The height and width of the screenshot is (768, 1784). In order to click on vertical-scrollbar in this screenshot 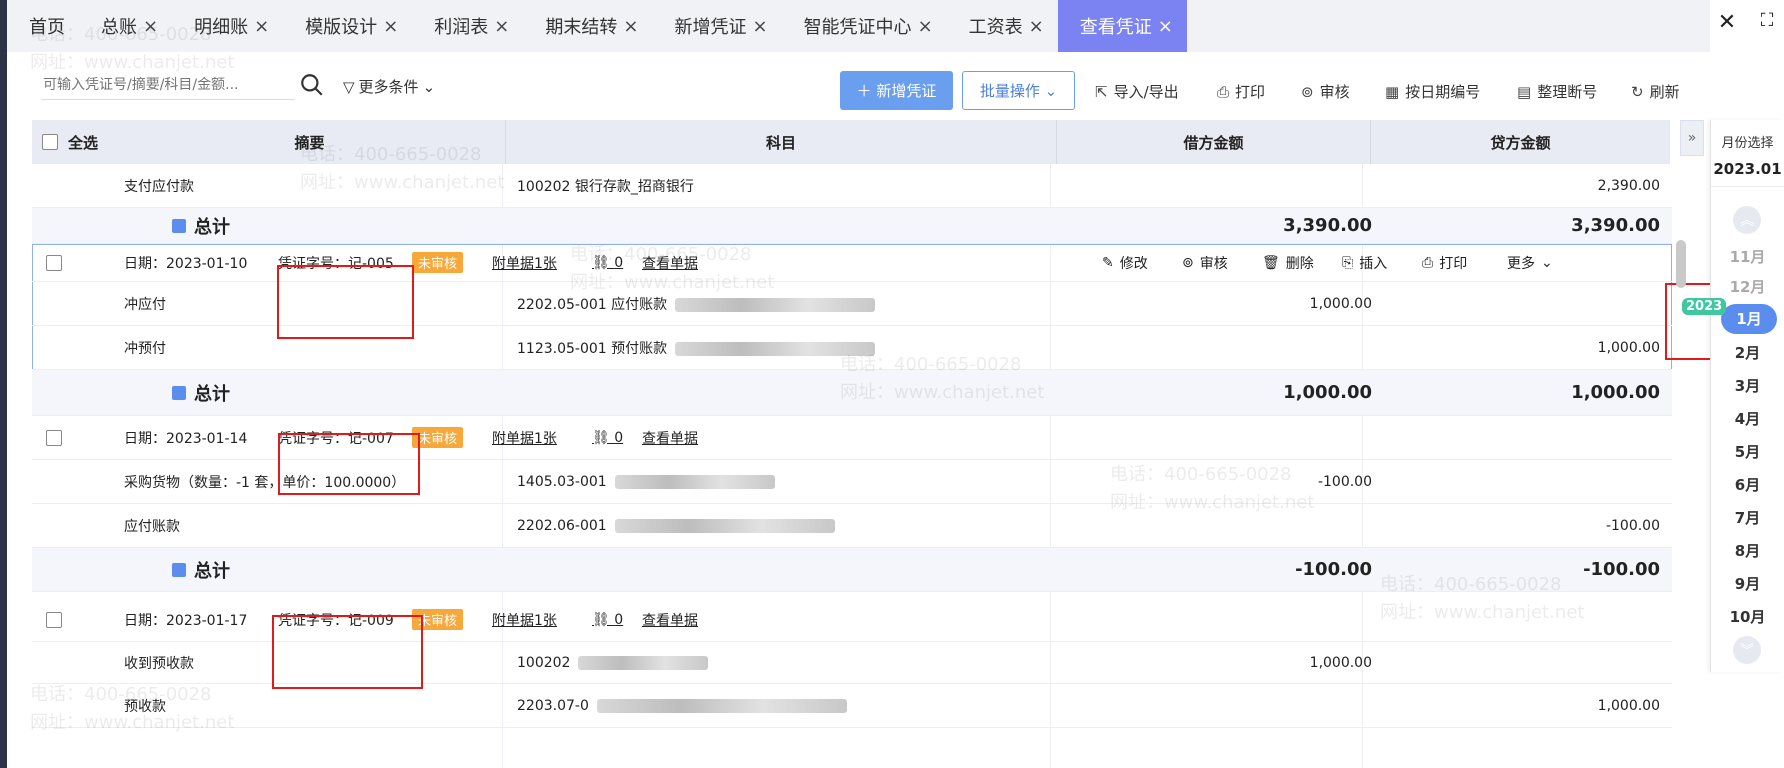, I will do `click(1681, 264)`.